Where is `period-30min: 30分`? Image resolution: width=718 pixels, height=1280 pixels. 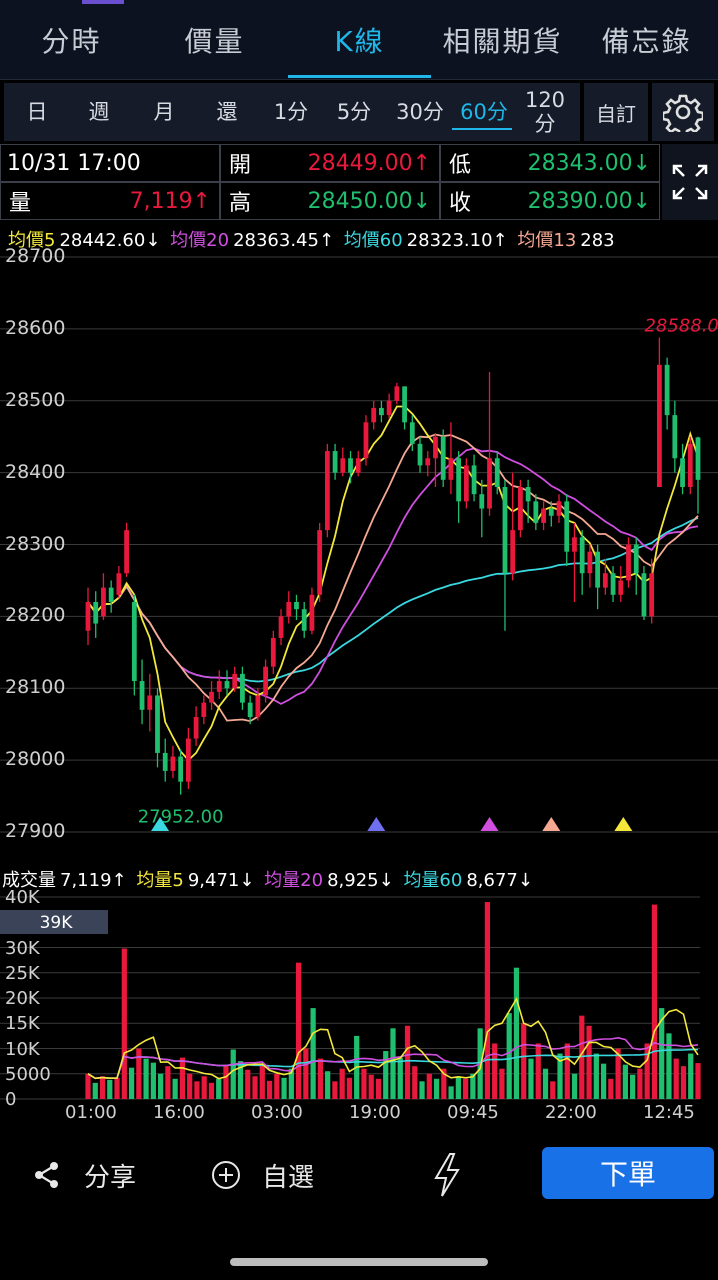
period-30min: 30分 is located at coordinates (420, 112).